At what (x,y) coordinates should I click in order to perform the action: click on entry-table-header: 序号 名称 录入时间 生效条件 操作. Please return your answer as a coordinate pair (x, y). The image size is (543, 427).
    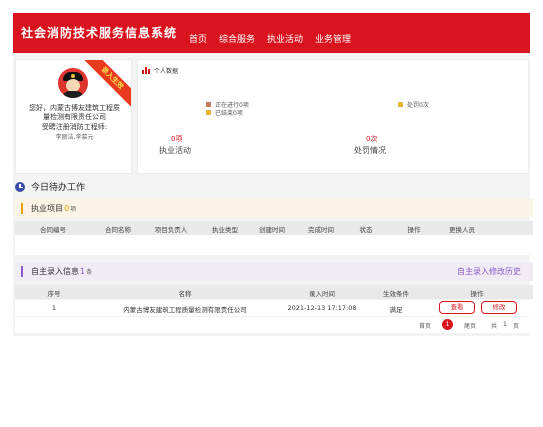
    Looking at the image, I should click on (274, 292).